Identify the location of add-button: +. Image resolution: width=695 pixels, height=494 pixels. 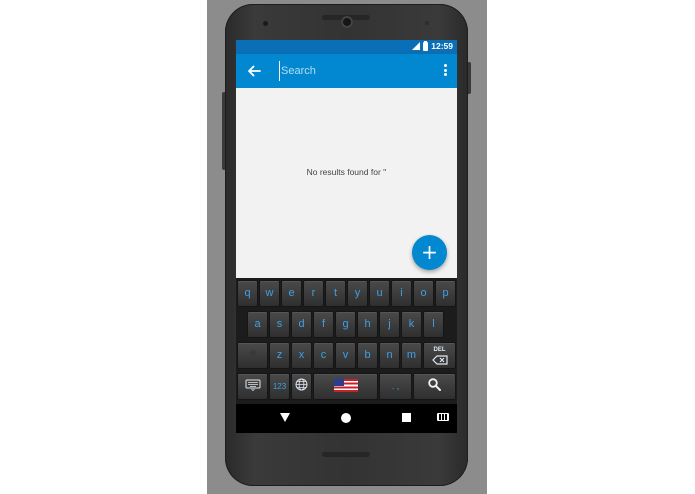
(429, 252).